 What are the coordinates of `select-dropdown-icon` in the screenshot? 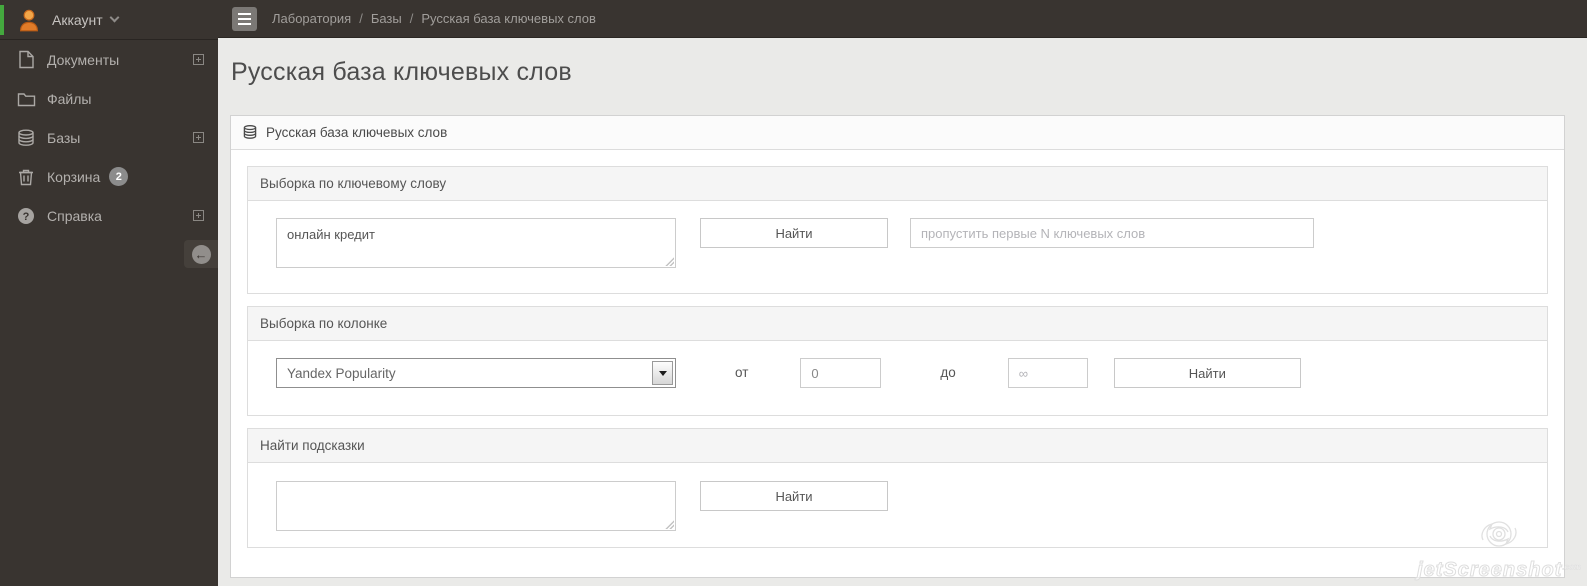 It's located at (662, 373).